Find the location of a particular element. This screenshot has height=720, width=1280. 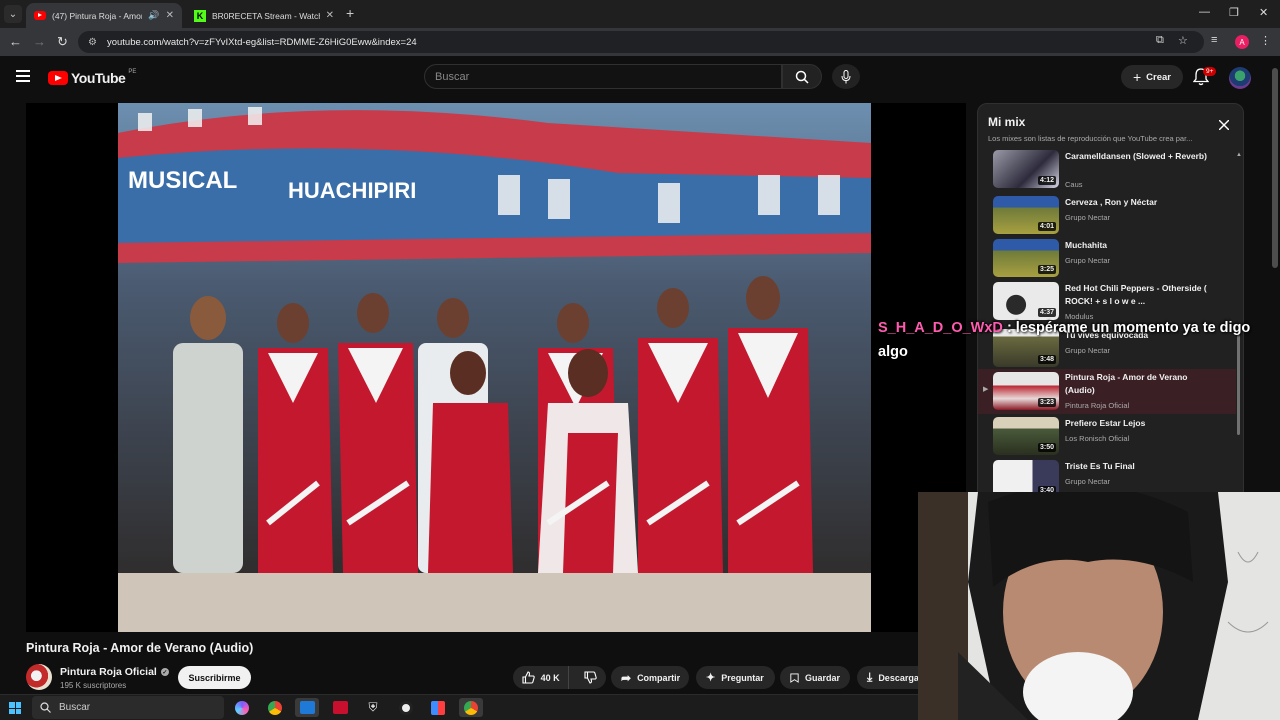

sparkle-icon: ✦ is located at coordinates (711, 678).